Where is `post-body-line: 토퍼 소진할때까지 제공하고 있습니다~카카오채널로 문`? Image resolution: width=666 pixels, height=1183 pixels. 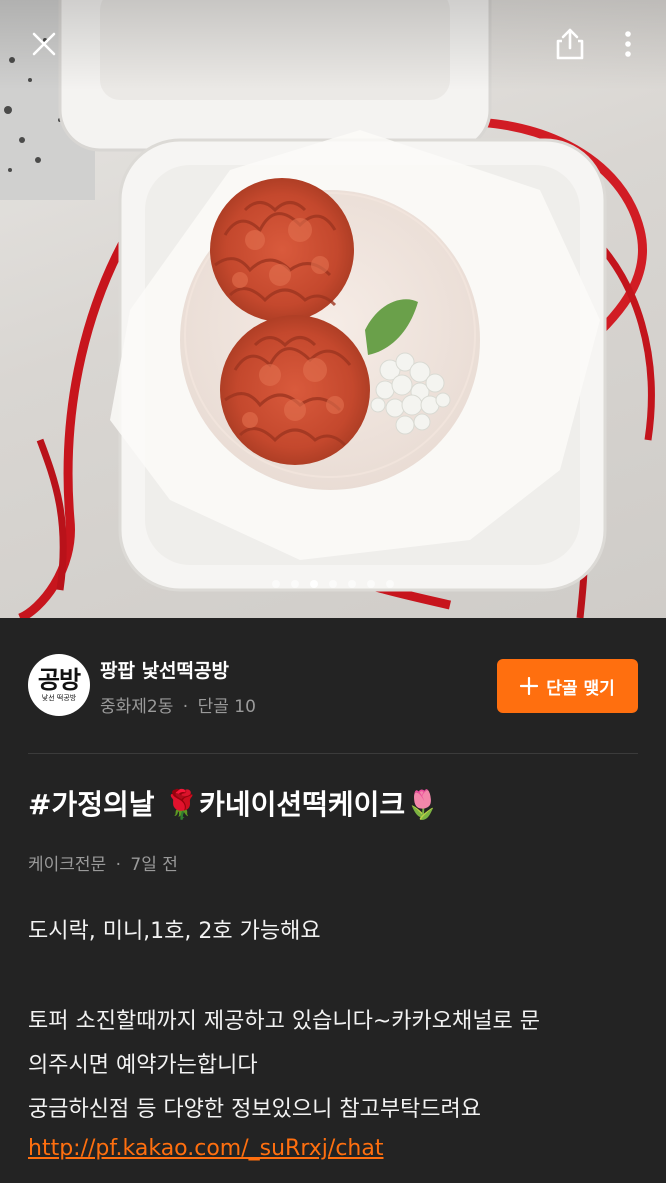 post-body-line: 토퍼 소진할때까지 제공하고 있습니다~카카오채널로 문 is located at coordinates (284, 1021).